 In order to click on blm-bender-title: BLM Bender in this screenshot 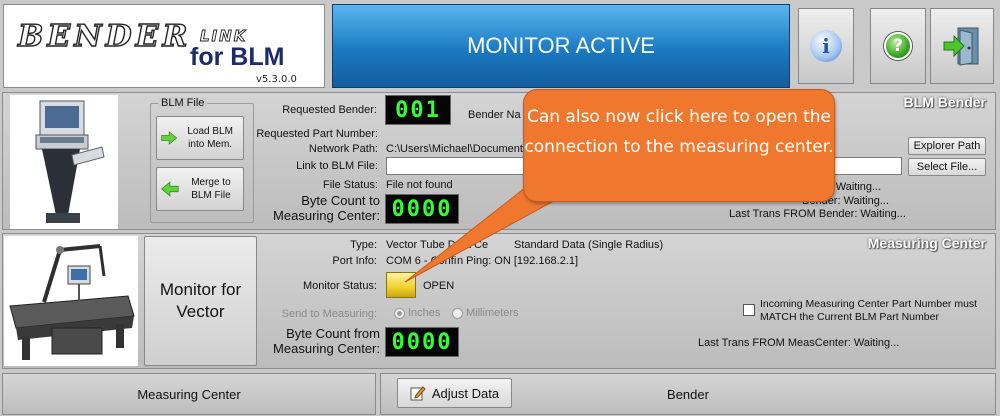, I will do `click(944, 102)`.